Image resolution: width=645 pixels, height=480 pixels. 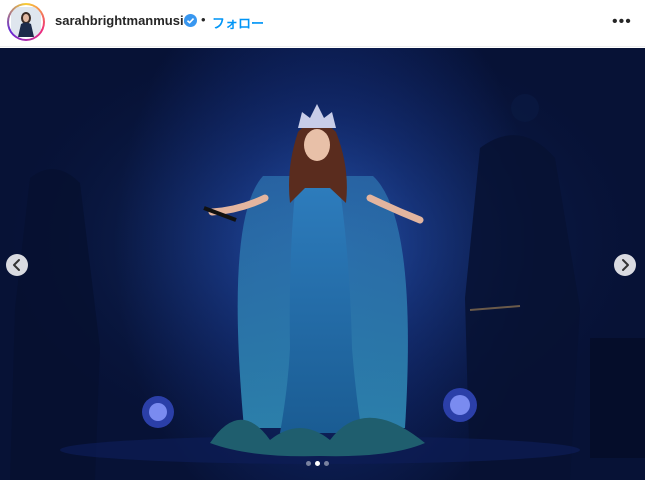 I want to click on carousel-next-button, so click(x=625, y=265).